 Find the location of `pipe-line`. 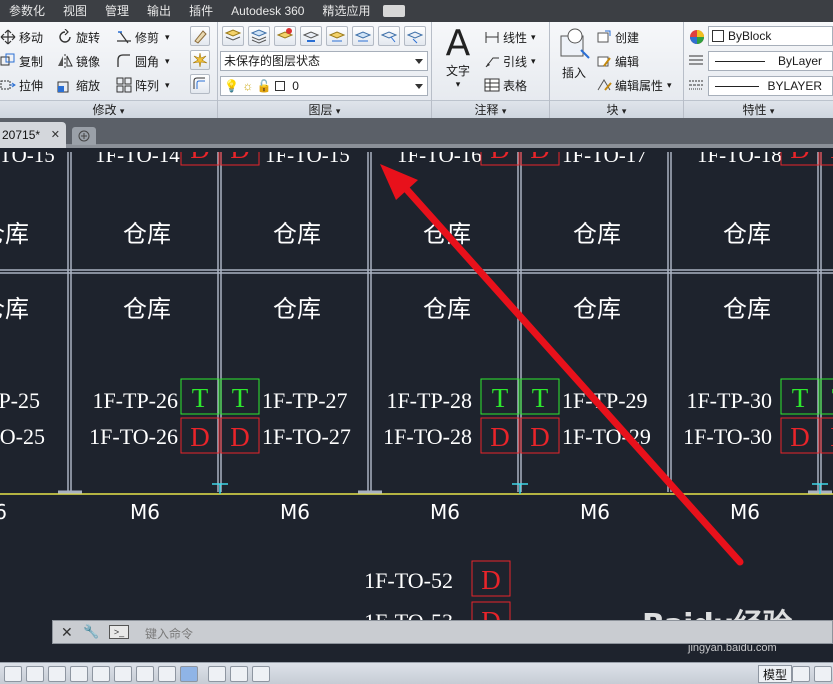

pipe-line is located at coordinates (416, 489).